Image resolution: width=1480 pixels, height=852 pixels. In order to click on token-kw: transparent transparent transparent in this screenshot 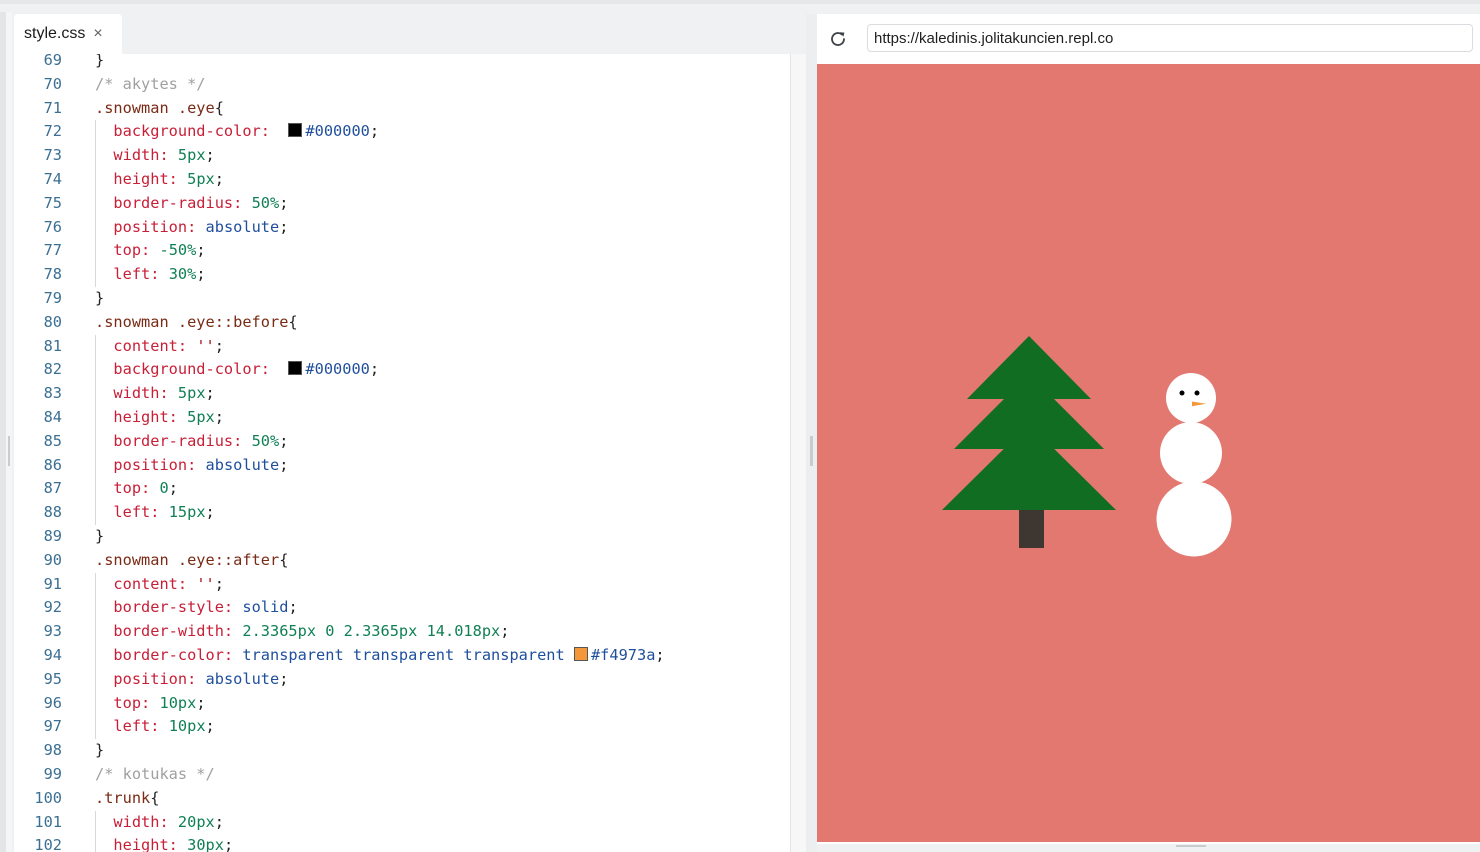, I will do `click(403, 654)`.